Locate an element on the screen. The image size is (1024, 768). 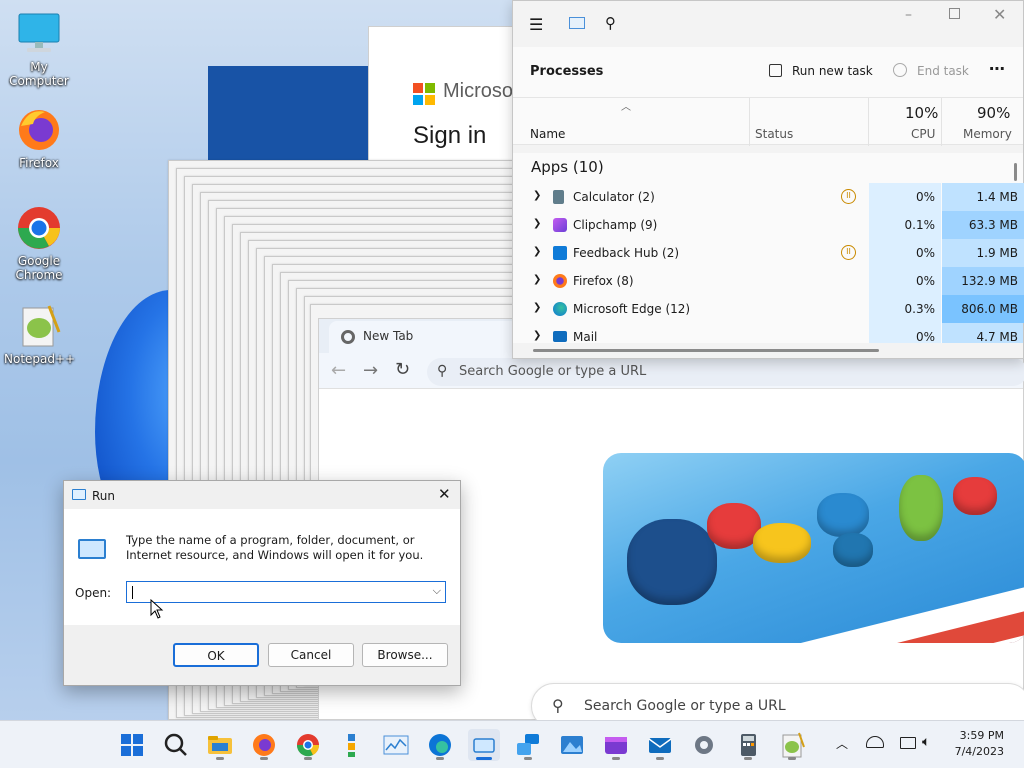
settings-icon is located at coordinates (704, 745).